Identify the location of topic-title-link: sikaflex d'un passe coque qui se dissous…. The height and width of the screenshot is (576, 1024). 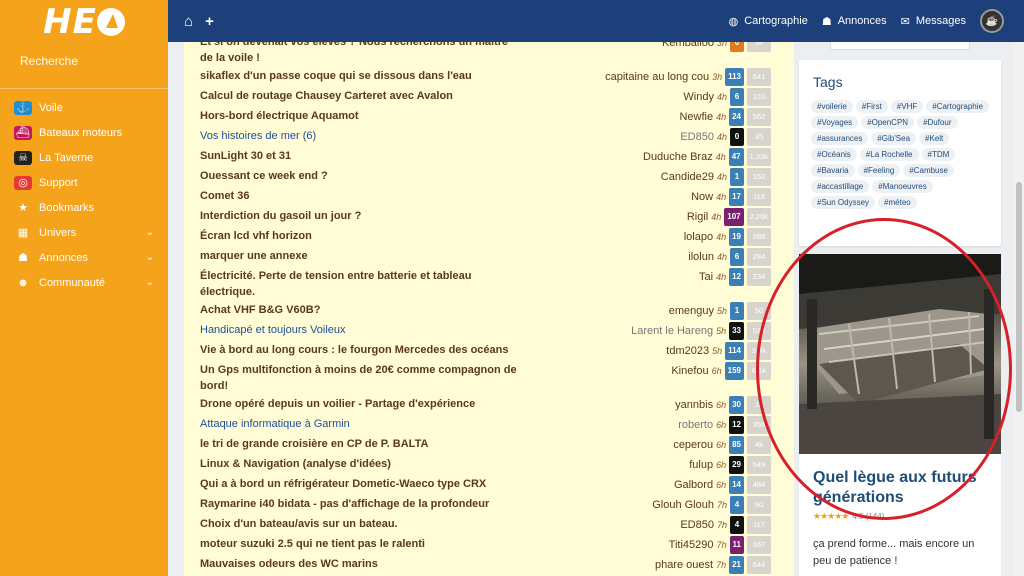
(359, 76).